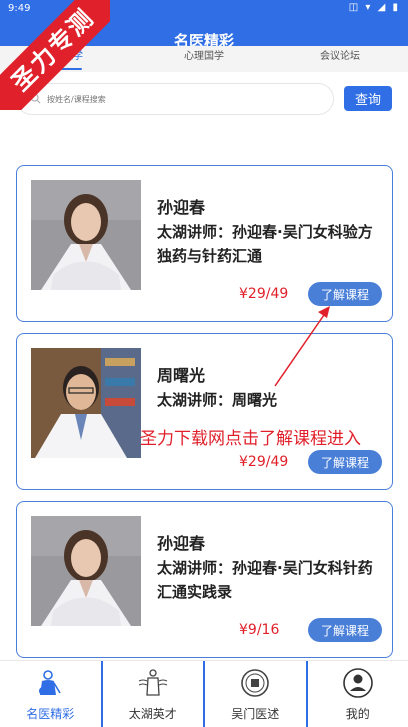  I want to click on nav-item-mine: 我的, so click(356, 694).